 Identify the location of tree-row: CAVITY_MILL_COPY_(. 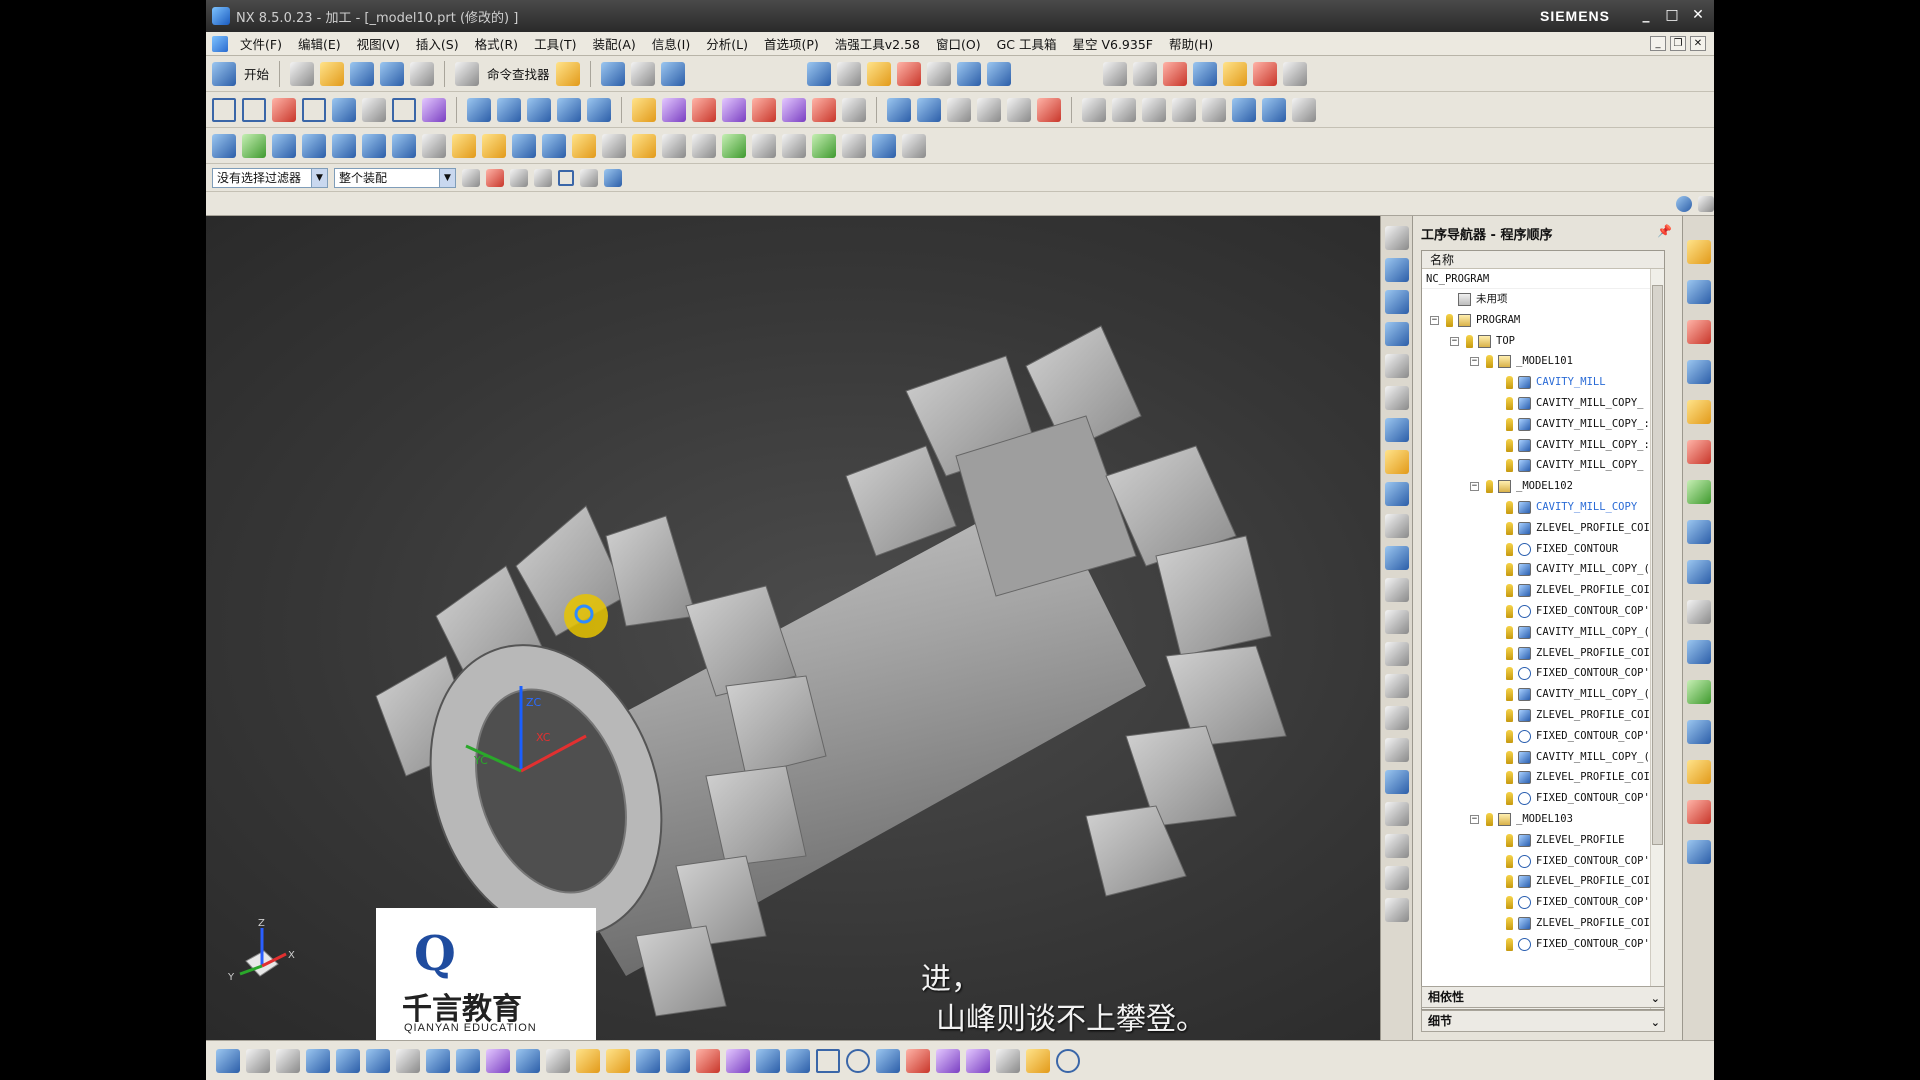
(1543, 632).